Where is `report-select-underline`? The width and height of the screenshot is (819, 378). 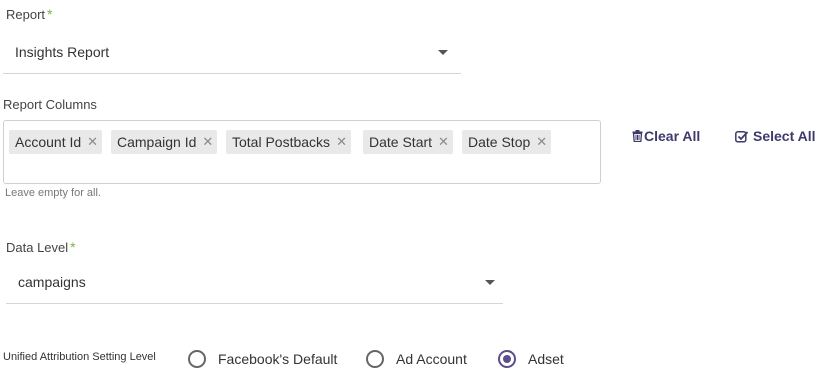 report-select-underline is located at coordinates (232, 73).